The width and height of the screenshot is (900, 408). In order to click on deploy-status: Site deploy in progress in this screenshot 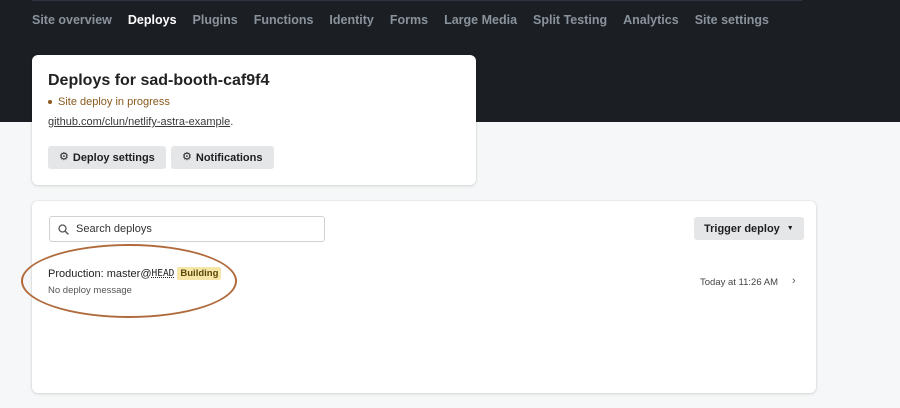, I will do `click(109, 102)`.